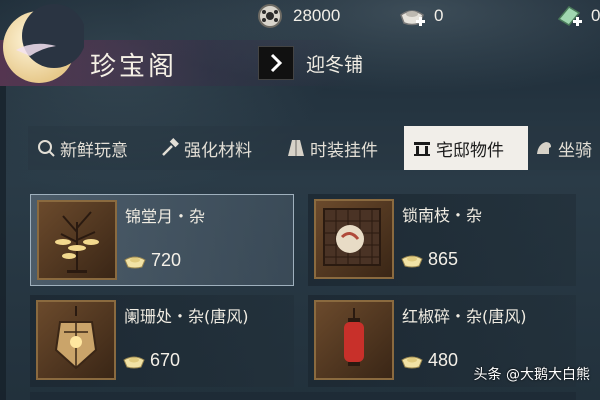  What do you see at coordinates (442, 240) in the screenshot?
I see `item-card: 锁南枝・杂 865` at bounding box center [442, 240].